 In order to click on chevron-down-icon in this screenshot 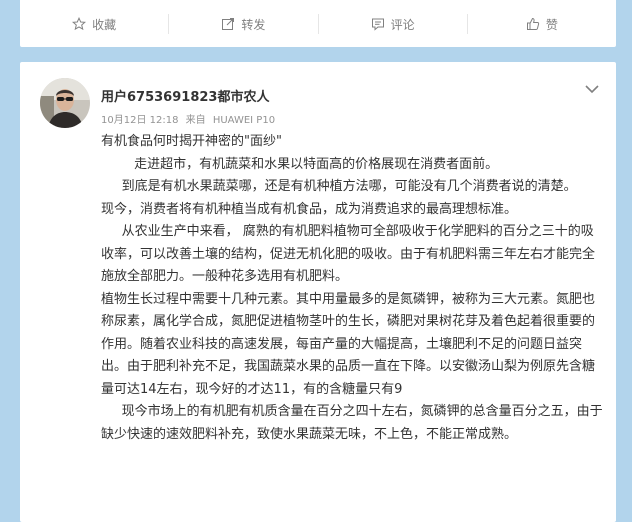, I will do `click(592, 89)`.